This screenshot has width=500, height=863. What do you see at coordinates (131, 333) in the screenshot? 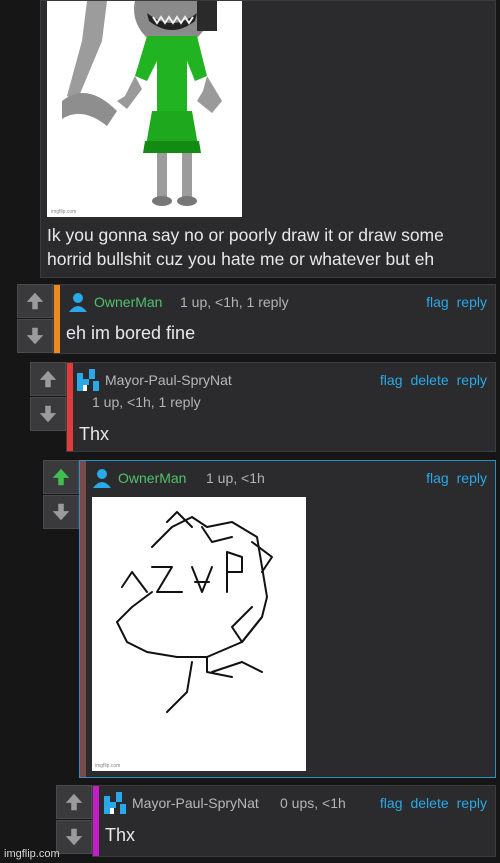
I see `comment-text: eh im bored fine` at bounding box center [131, 333].